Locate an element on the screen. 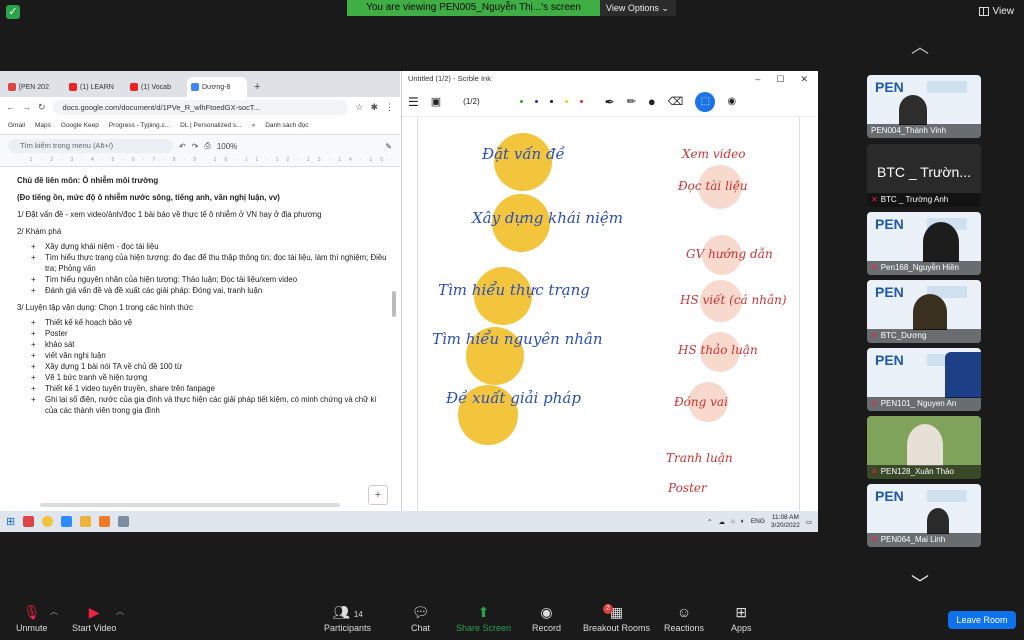 The image size is (1024, 640). participant-tile: PEN ✕ PEN101_ Nguyen An is located at coordinates (924, 379).